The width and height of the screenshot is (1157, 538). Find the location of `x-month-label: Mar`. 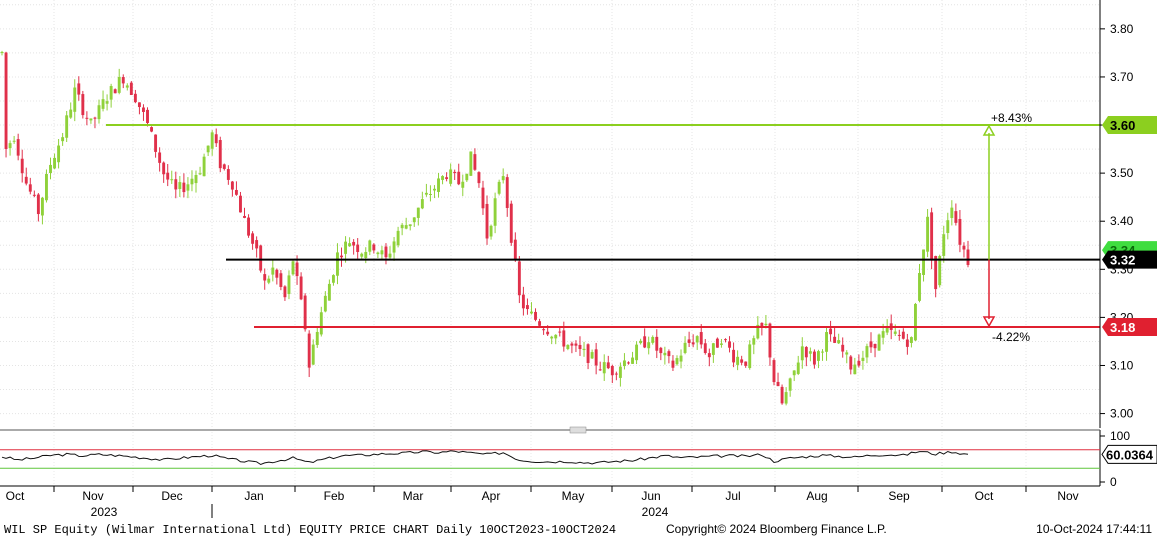

x-month-label: Mar is located at coordinates (413, 496).